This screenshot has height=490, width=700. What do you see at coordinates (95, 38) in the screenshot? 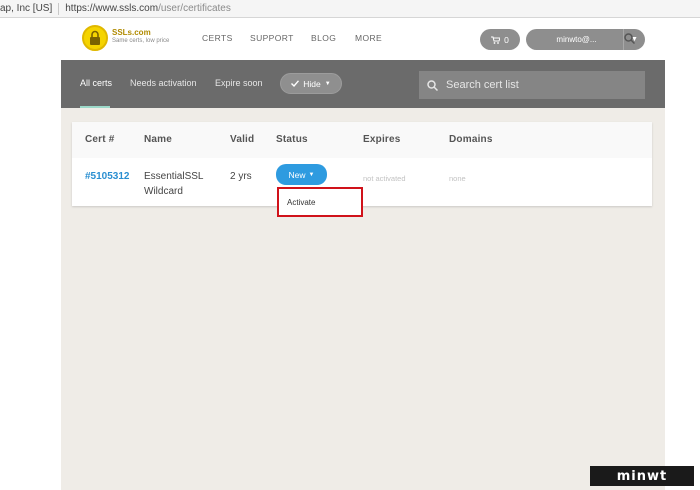
I see `padlock-logo-icon` at bounding box center [95, 38].